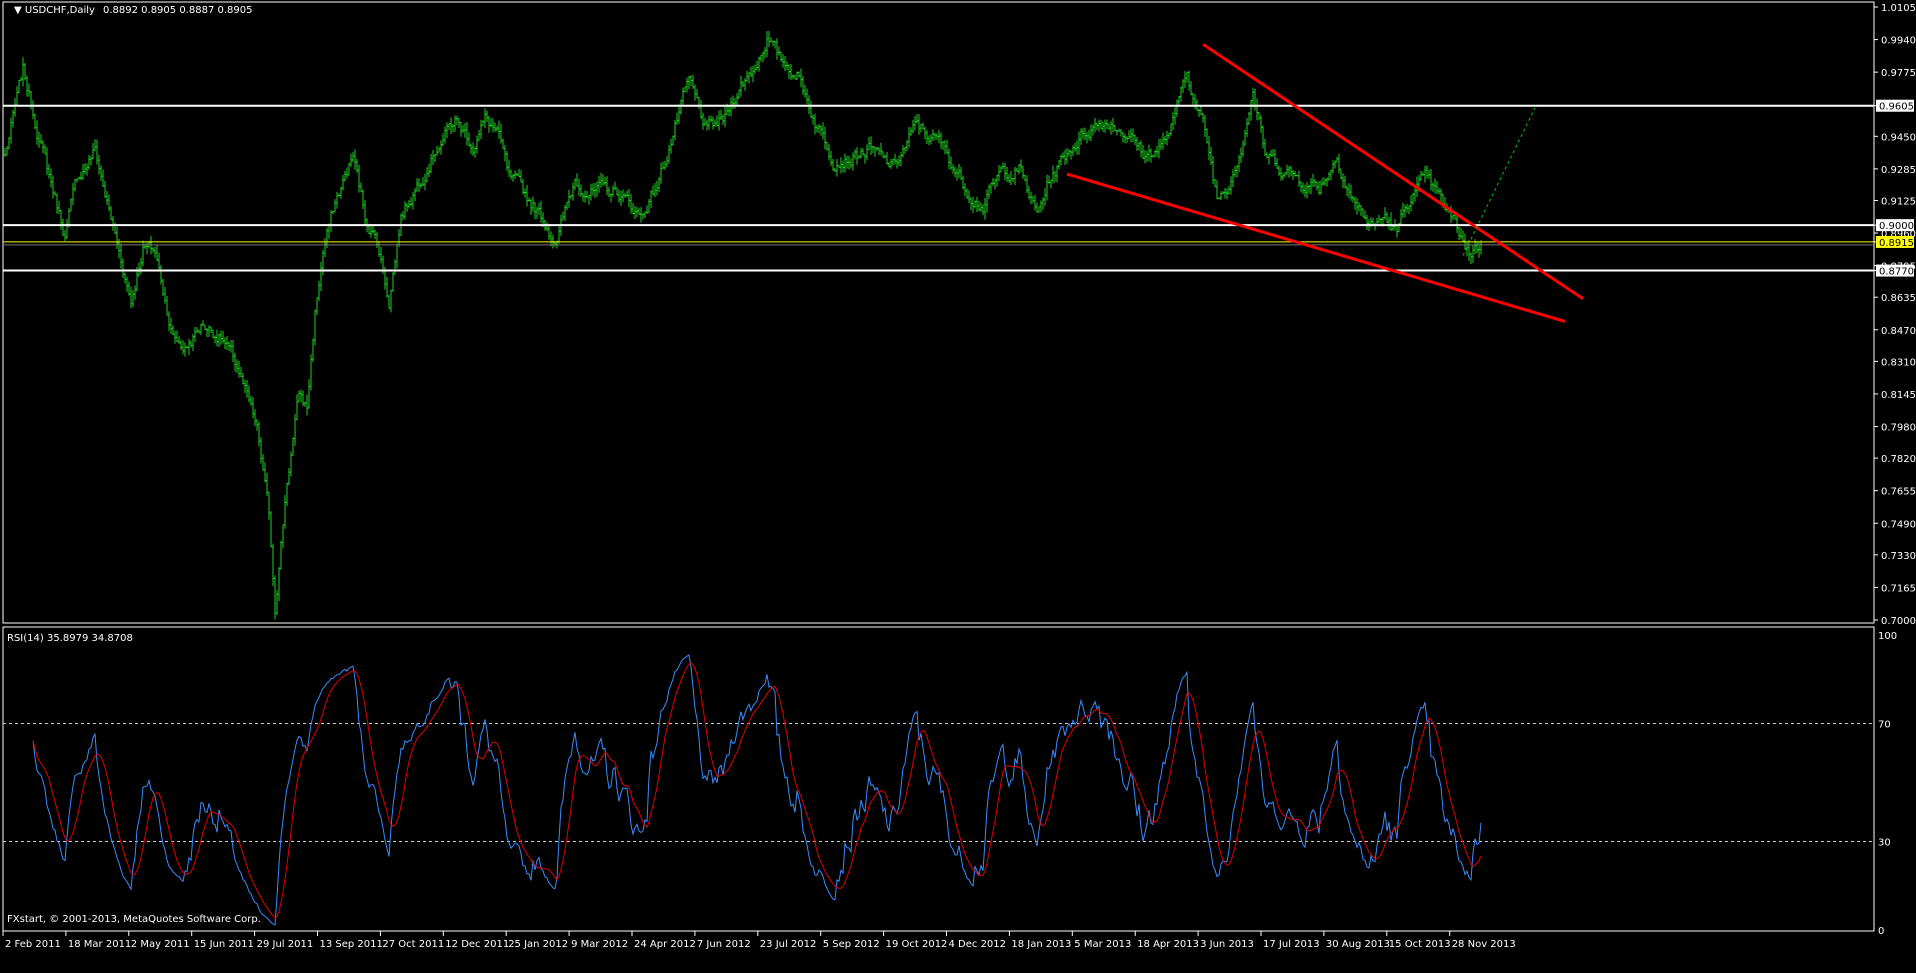 The width and height of the screenshot is (1916, 973). What do you see at coordinates (70, 638) in the screenshot?
I see `rsi-header: RSI(14) 35.8979 34.8708` at bounding box center [70, 638].